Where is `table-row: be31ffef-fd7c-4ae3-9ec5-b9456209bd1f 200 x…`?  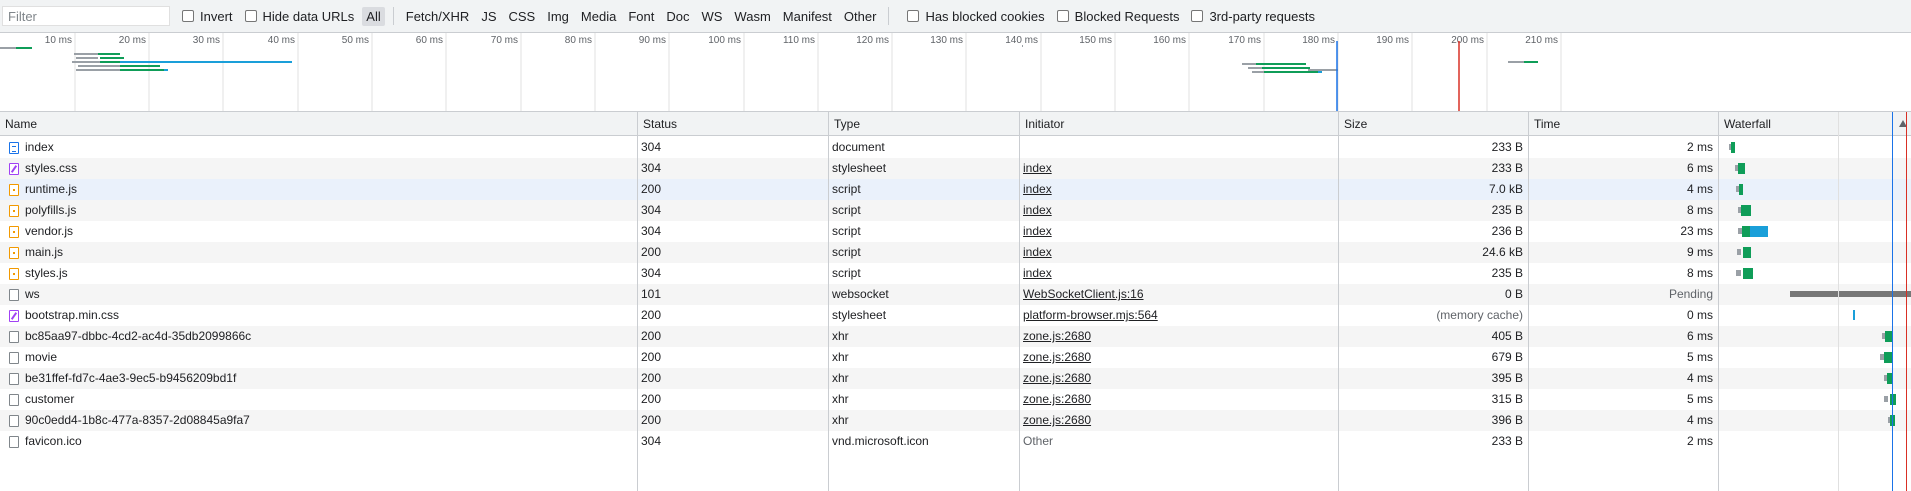 table-row: be31ffef-fd7c-4ae3-9ec5-b9456209bd1f 200 x… is located at coordinates (955, 378).